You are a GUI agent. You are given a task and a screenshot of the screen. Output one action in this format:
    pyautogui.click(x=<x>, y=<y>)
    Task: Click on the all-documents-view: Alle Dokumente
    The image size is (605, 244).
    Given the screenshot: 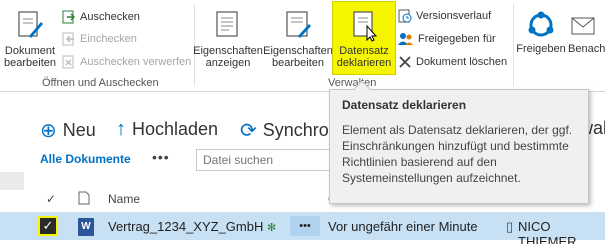 What is the action you would take?
    pyautogui.click(x=85, y=159)
    